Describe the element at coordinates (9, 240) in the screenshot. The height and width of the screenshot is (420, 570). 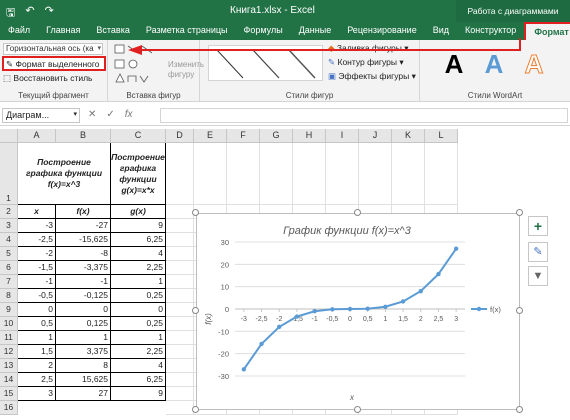
I see `row-header: 4` at that location.